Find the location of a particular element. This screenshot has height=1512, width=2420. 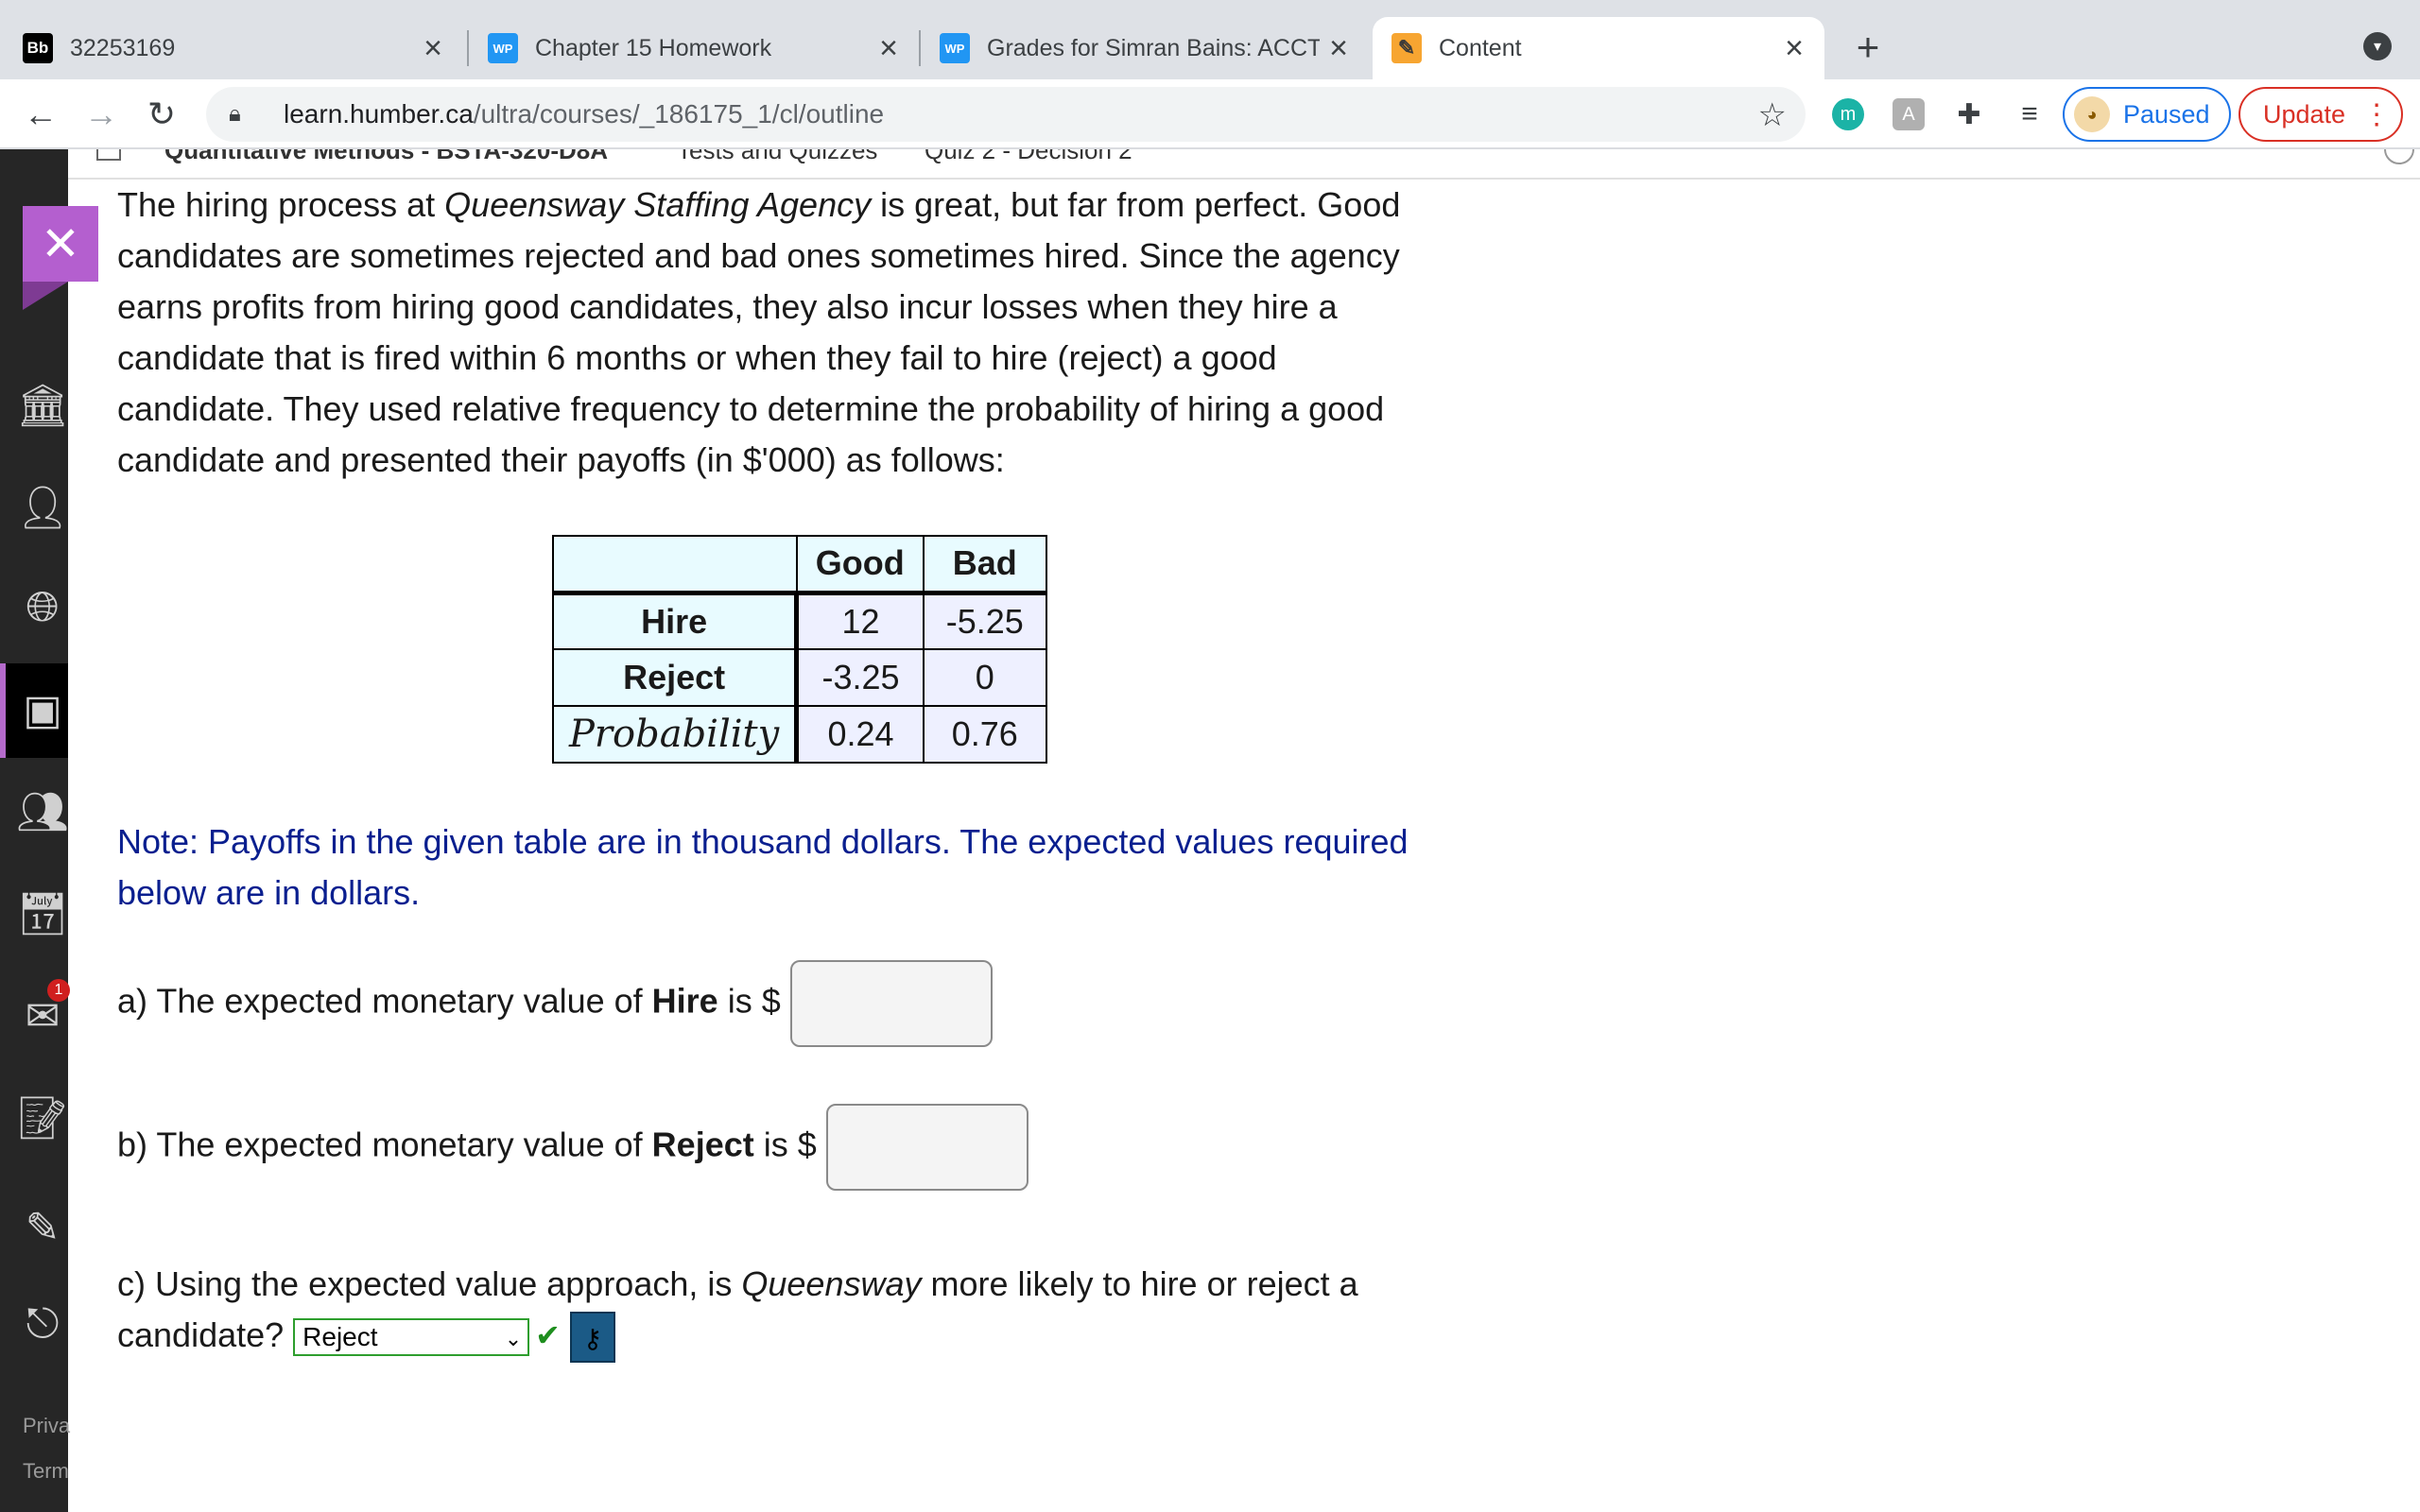

profile-status-label: Paused is located at coordinates (2166, 114).